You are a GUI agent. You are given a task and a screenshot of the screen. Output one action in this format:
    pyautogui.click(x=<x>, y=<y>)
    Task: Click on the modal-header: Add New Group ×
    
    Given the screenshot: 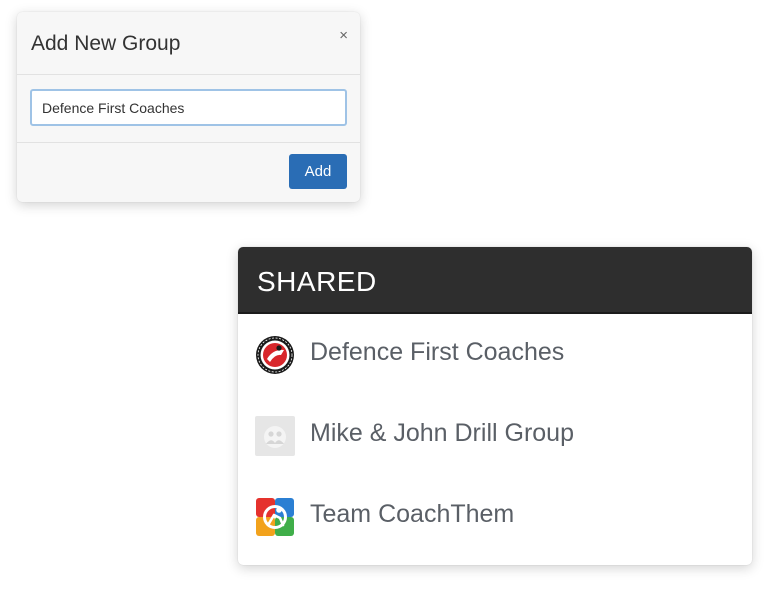 What is the action you would take?
    pyautogui.click(x=188, y=43)
    